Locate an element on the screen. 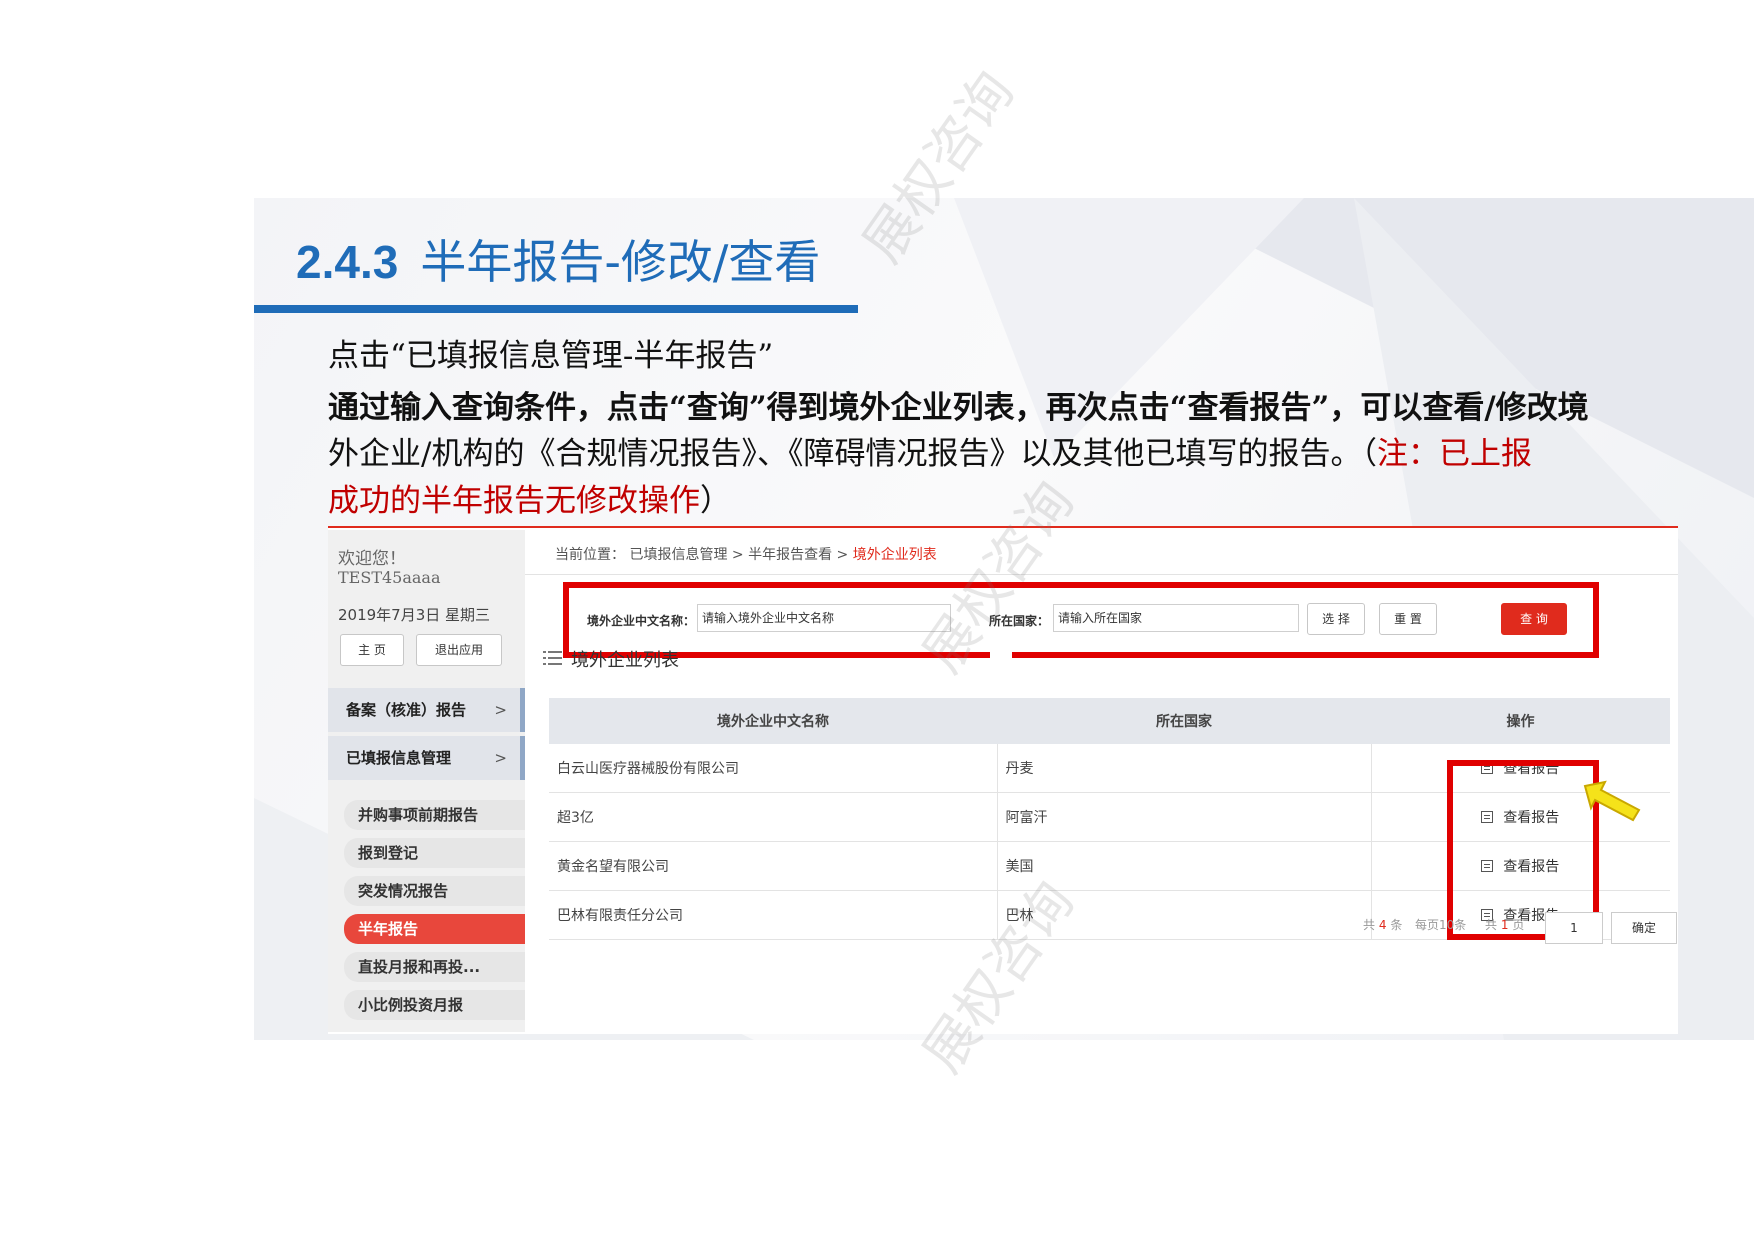 The image size is (1754, 1240). logout-button: 退出应用 is located at coordinates (459, 650).